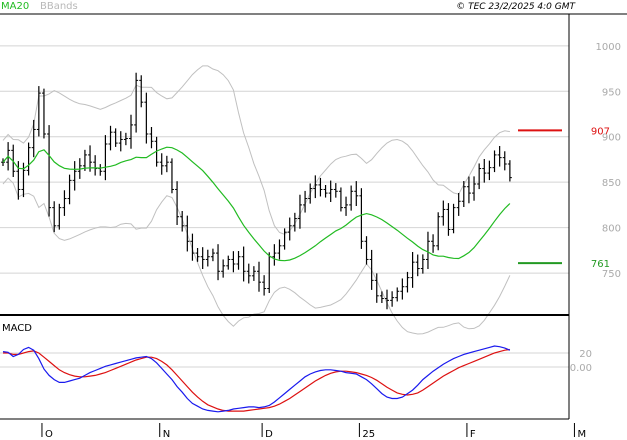 This screenshot has height=440, width=627. I want to click on copyright-text: © TEC 23/2/2025 4:0 GMT, so click(516, 7).